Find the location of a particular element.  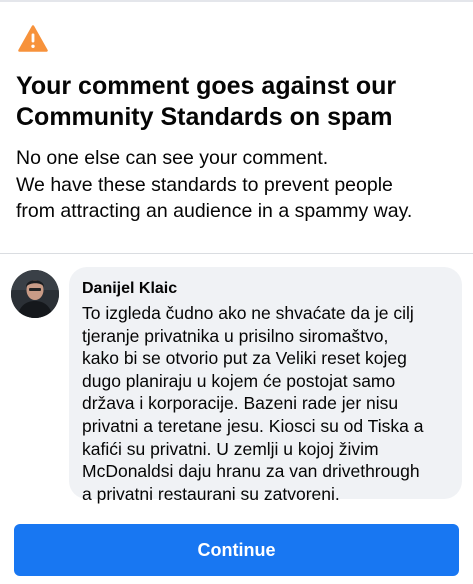

comment-author: Danijel Klaic is located at coordinates (266, 289).